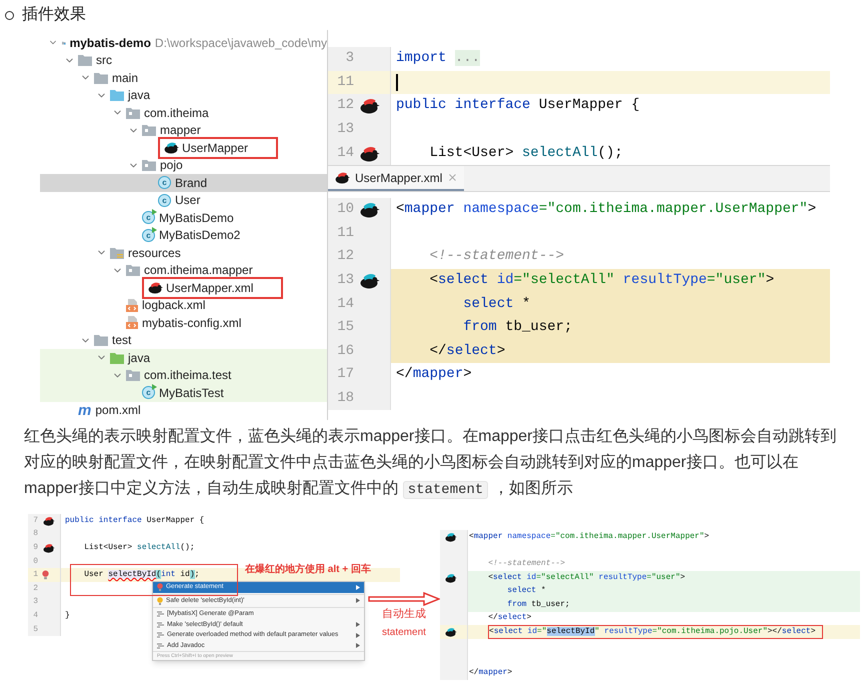  Describe the element at coordinates (35, 575) in the screenshot. I see `line-number: 1` at that location.